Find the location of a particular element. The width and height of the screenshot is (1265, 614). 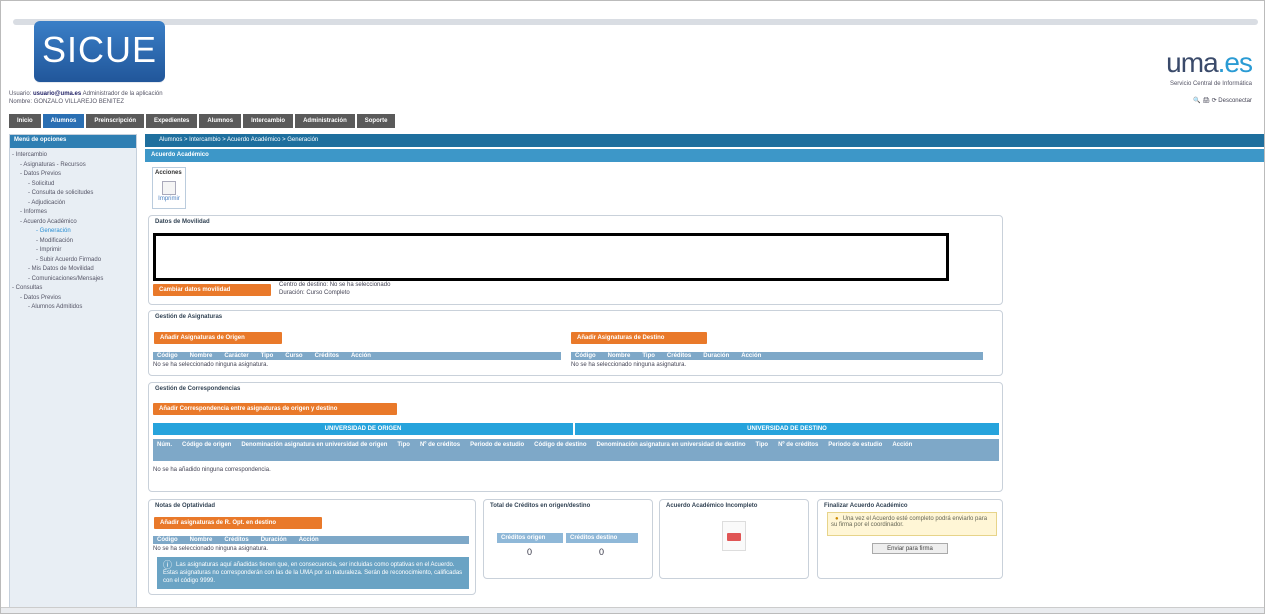

menu-item-expedientes: Expedientes is located at coordinates (172, 121).